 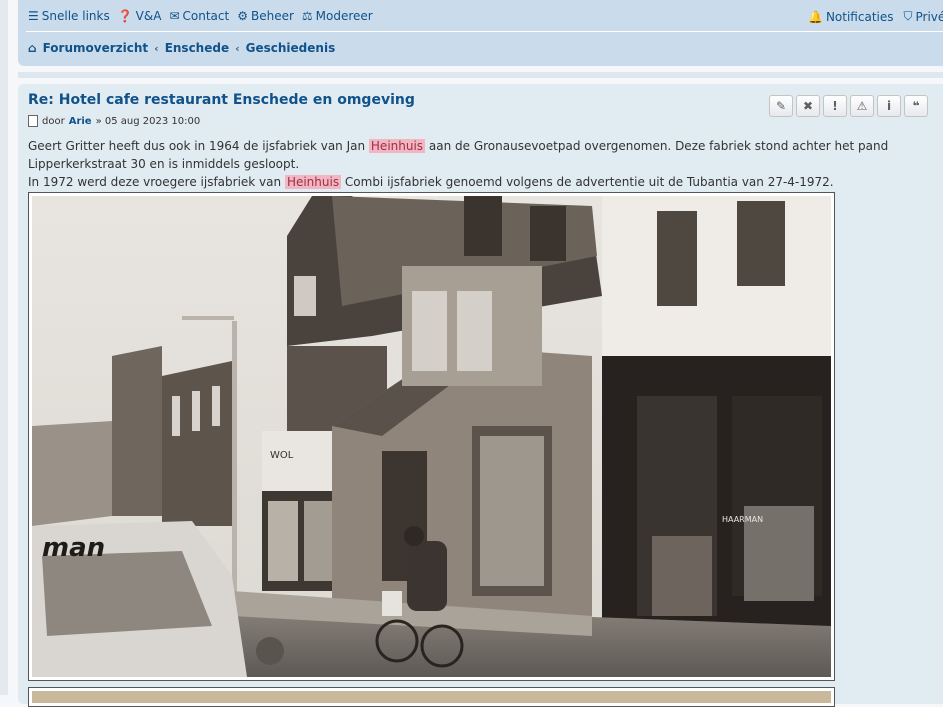 I want to click on left-gutter, so click(x=4, y=347).